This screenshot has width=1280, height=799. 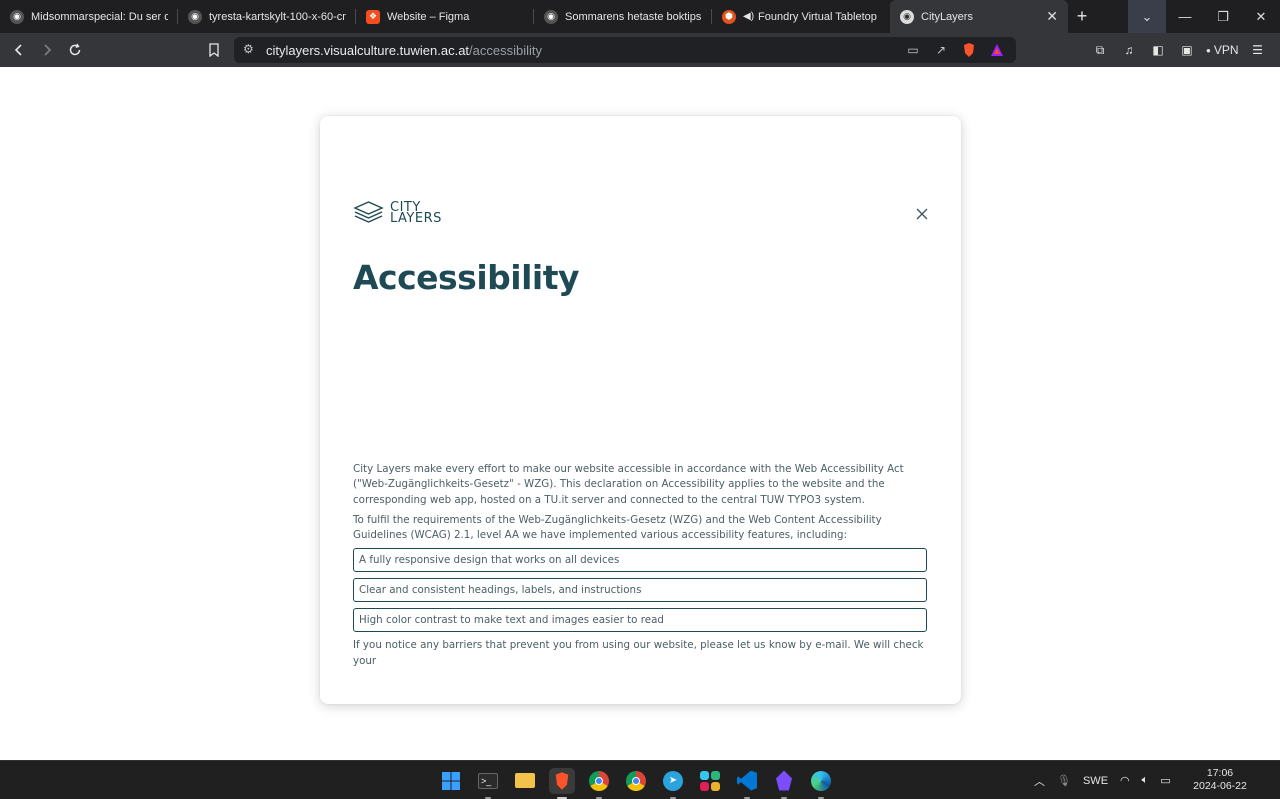 I want to click on extensions-icon: ⧉, so click(x=1100, y=50).